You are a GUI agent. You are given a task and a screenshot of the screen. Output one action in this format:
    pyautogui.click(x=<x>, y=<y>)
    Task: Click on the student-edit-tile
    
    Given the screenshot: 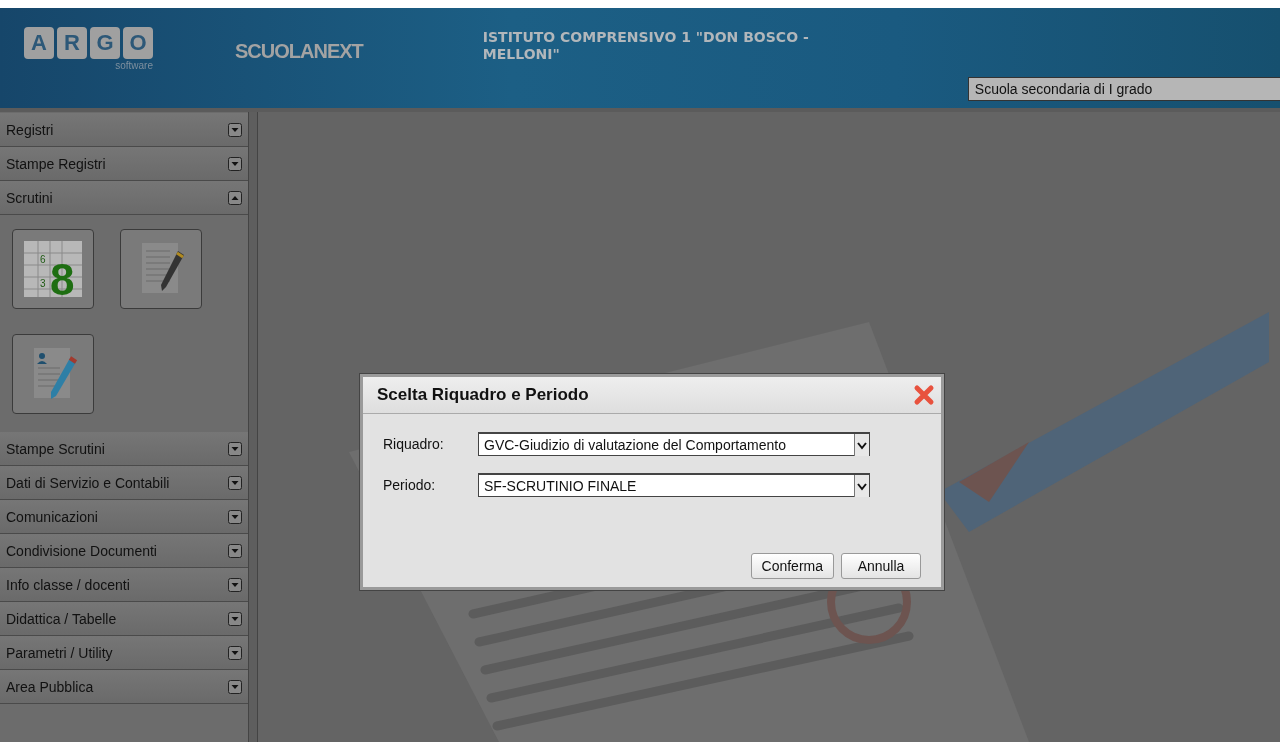 What is the action you would take?
    pyautogui.click(x=53, y=374)
    